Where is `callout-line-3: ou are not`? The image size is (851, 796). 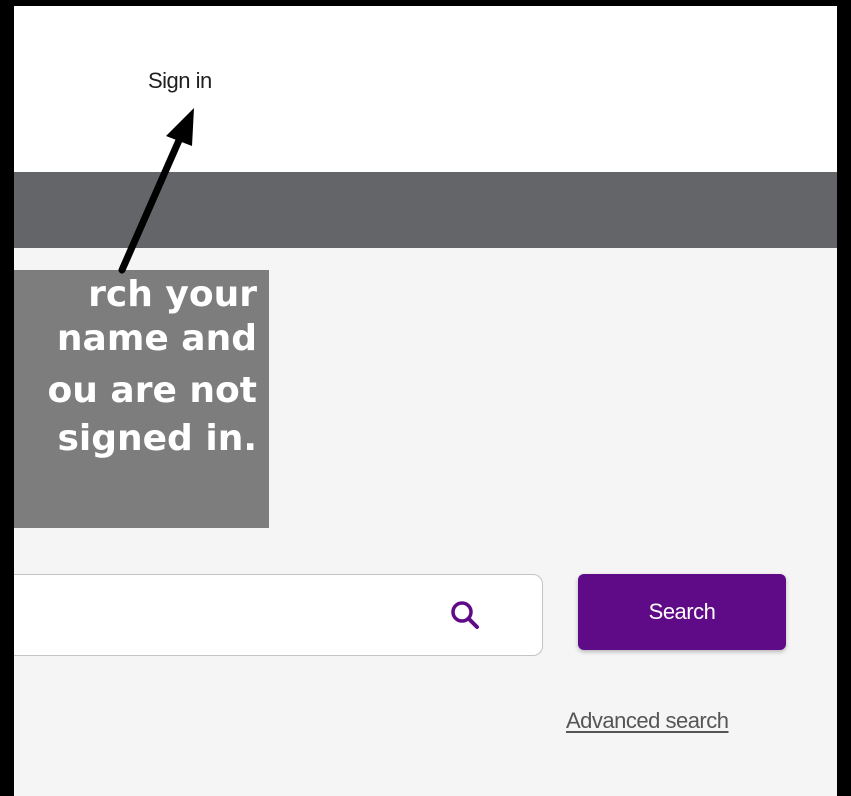
callout-line-3: ou are not is located at coordinates (152, 390).